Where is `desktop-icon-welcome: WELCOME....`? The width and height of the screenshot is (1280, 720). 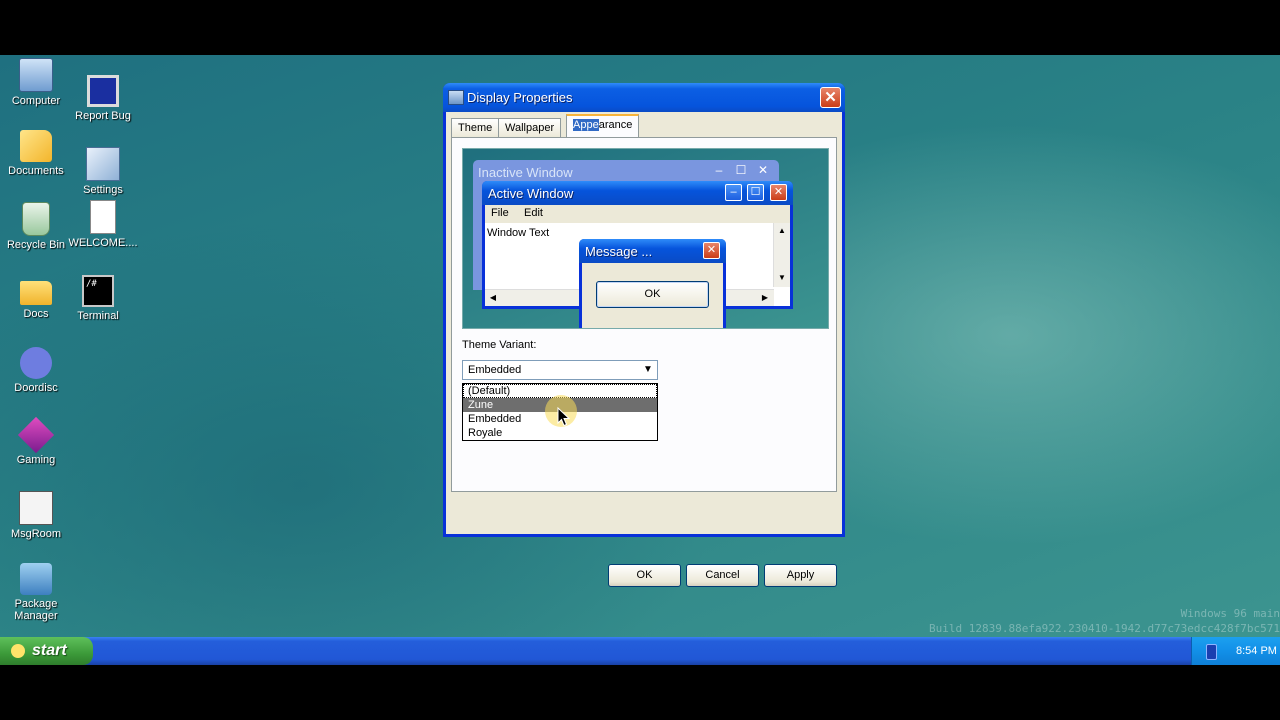 desktop-icon-welcome: WELCOME.... is located at coordinates (103, 224).